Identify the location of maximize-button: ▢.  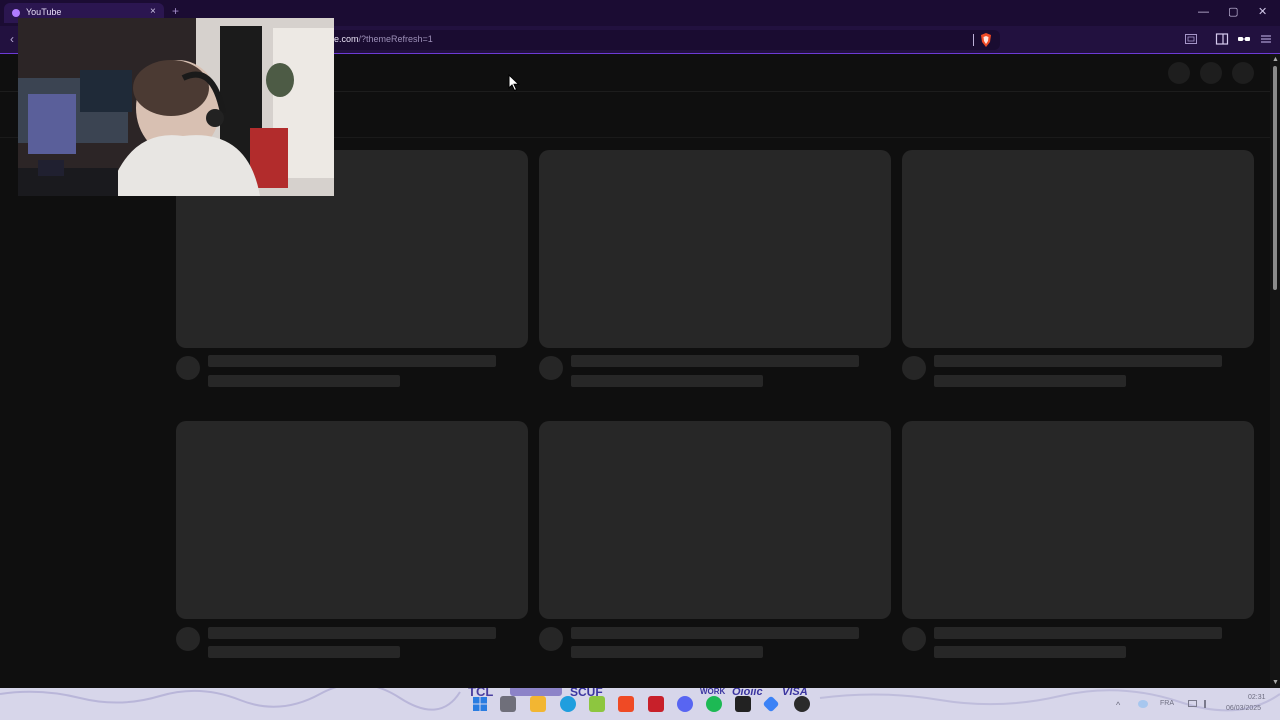
(1233, 12).